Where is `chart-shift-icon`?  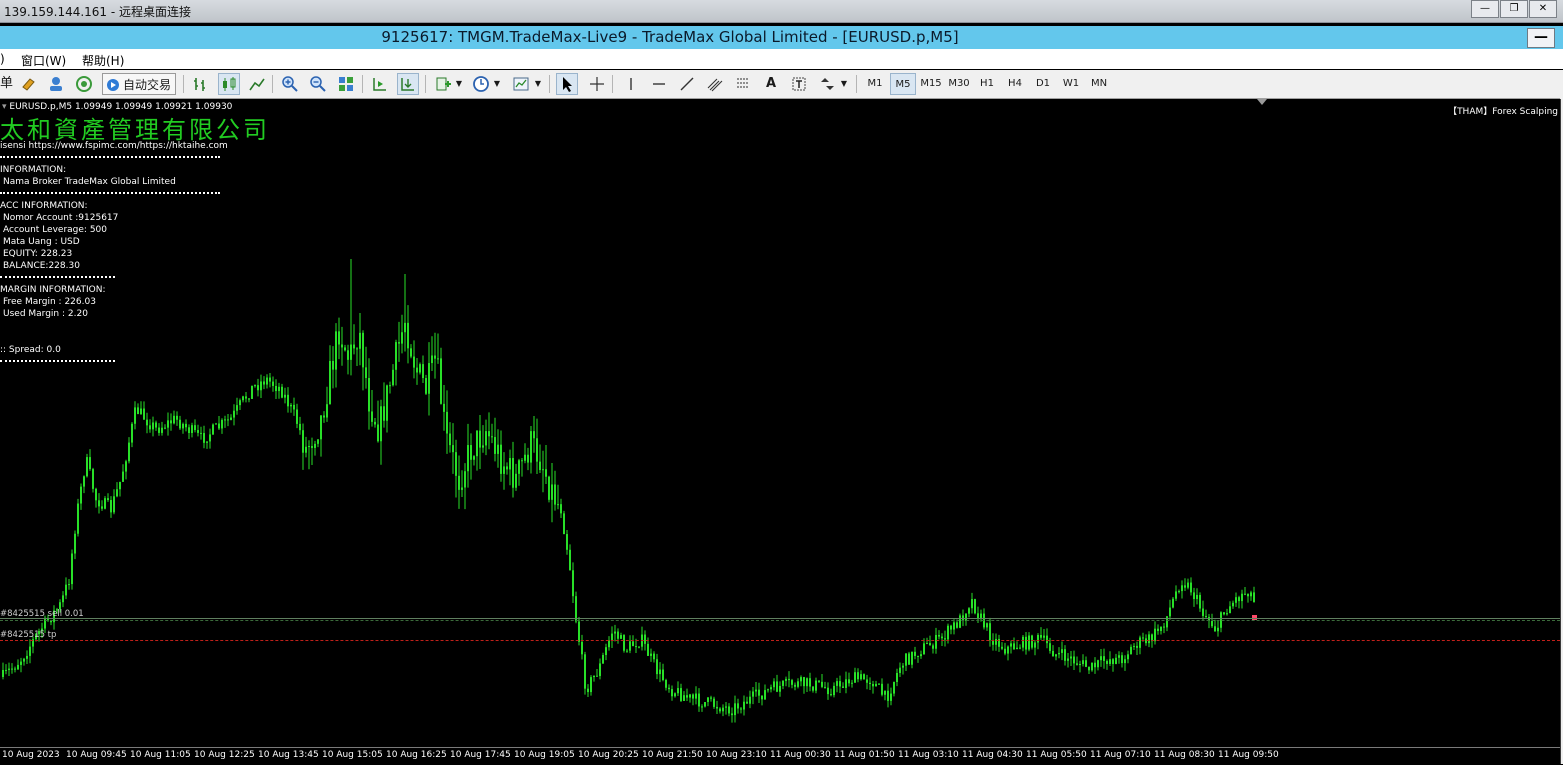 chart-shift-icon is located at coordinates (380, 84).